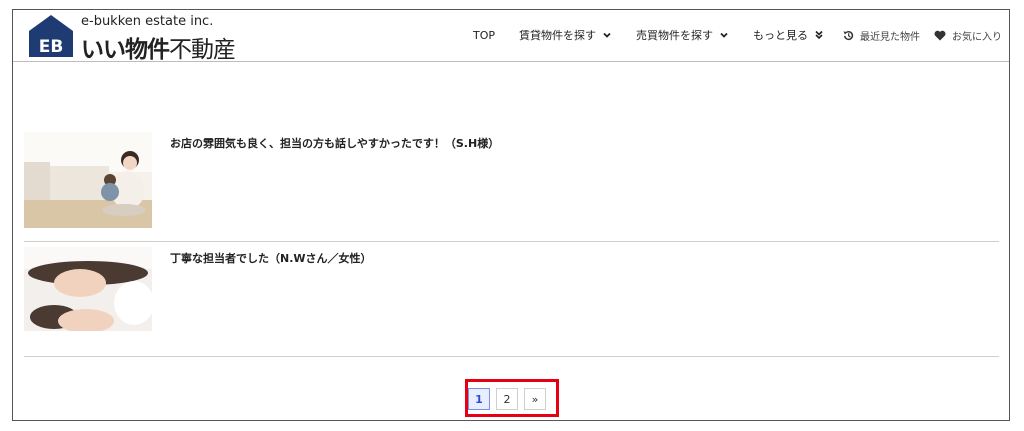  What do you see at coordinates (147, 21) in the screenshot?
I see `logo-company-name: e-bukken estate inc.` at bounding box center [147, 21].